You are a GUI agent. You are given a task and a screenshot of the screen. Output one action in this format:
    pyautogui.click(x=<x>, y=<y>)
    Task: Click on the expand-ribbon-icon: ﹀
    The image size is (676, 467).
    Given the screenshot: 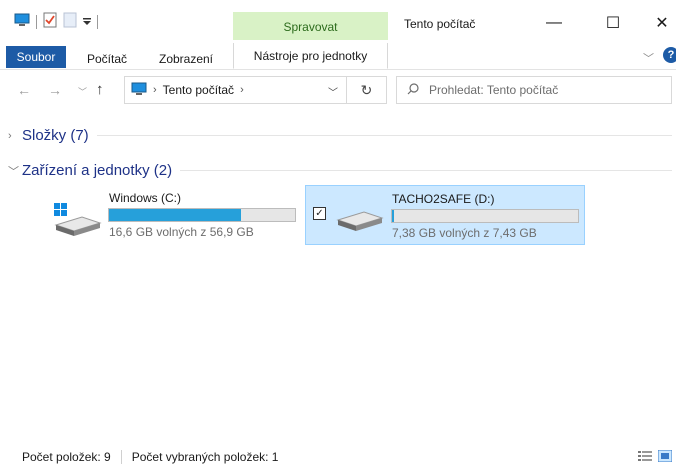 What is the action you would take?
    pyautogui.click(x=648, y=58)
    